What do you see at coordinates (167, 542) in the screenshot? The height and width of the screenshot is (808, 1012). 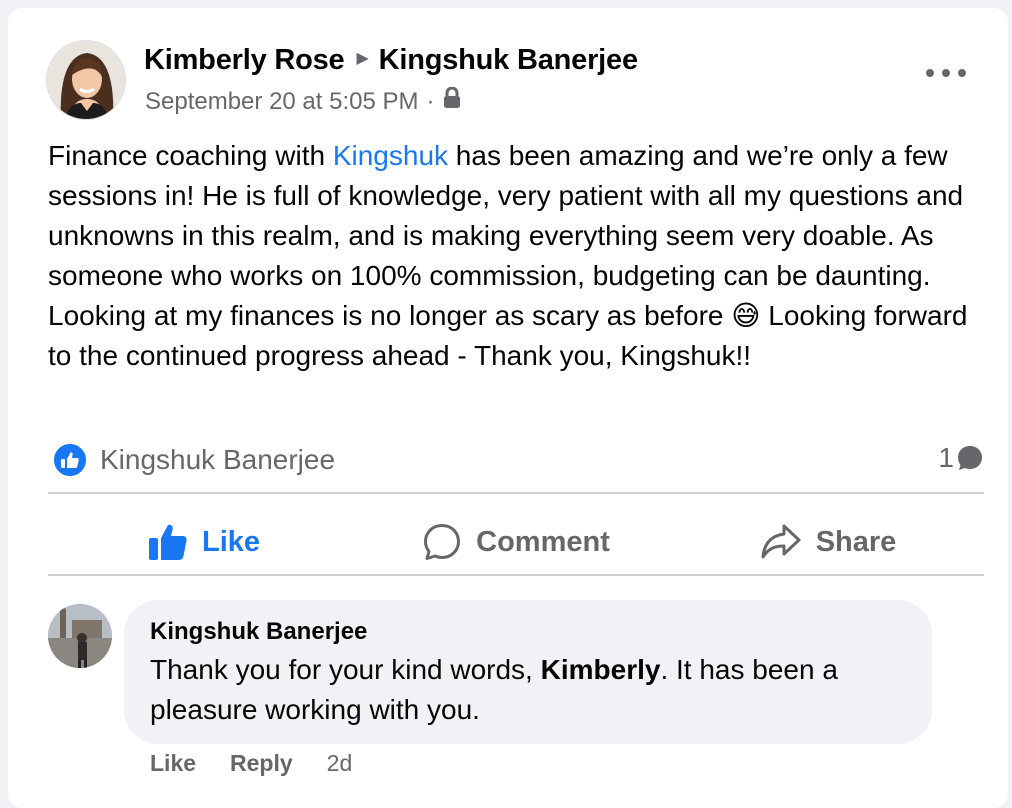 I see `thumbs-up-icon` at bounding box center [167, 542].